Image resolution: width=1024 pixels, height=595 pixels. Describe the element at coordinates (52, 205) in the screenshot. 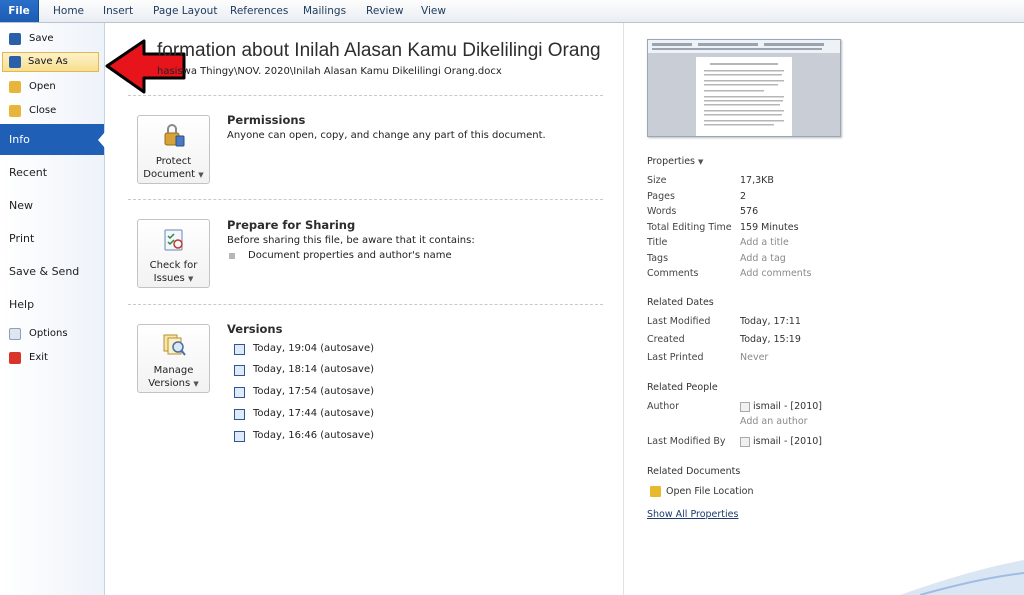

I see `tab-new: New` at that location.